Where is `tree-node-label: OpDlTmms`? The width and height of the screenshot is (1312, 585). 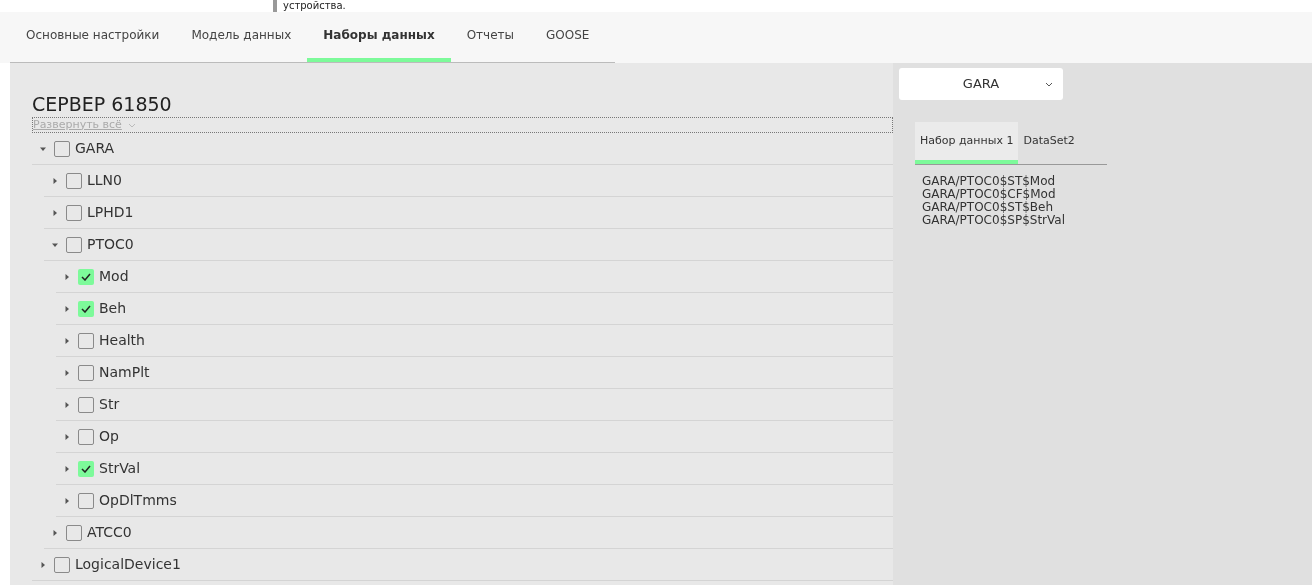
tree-node-label: OpDlTmms is located at coordinates (138, 500).